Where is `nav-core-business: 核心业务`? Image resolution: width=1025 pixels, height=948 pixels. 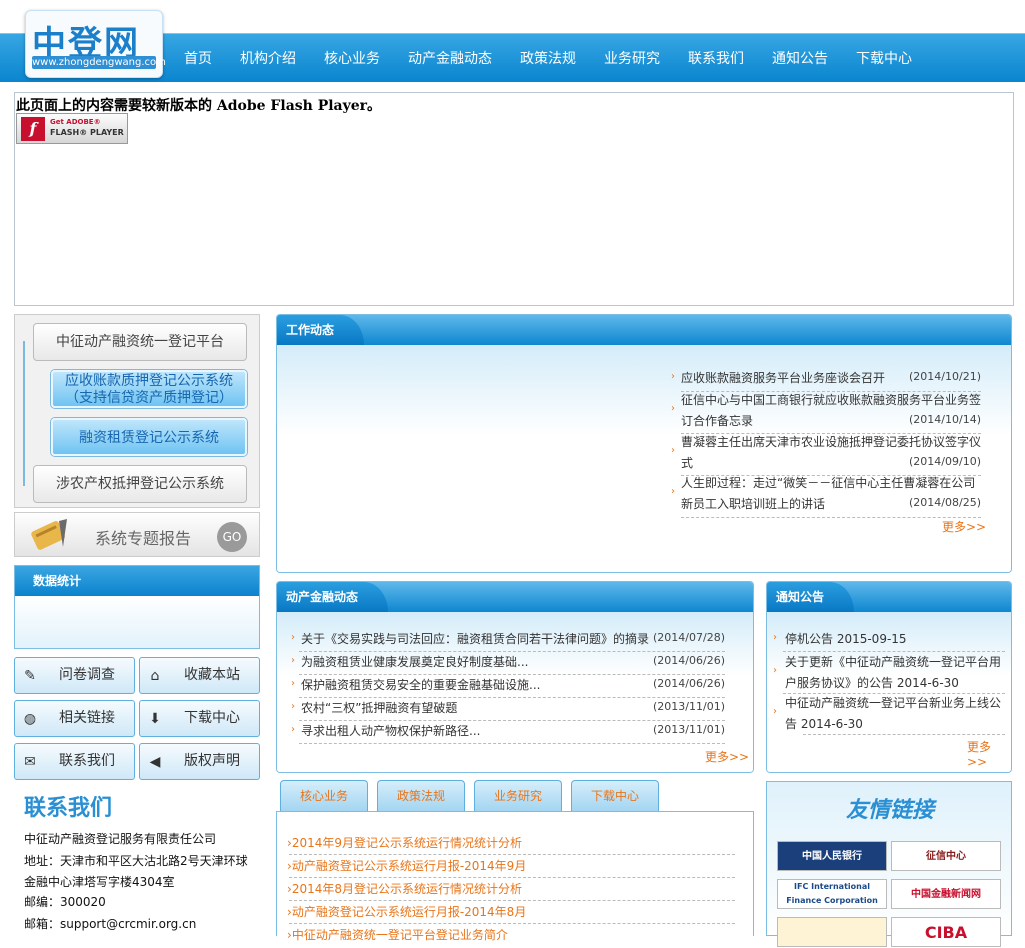 nav-core-business: 核心业务 is located at coordinates (352, 57).